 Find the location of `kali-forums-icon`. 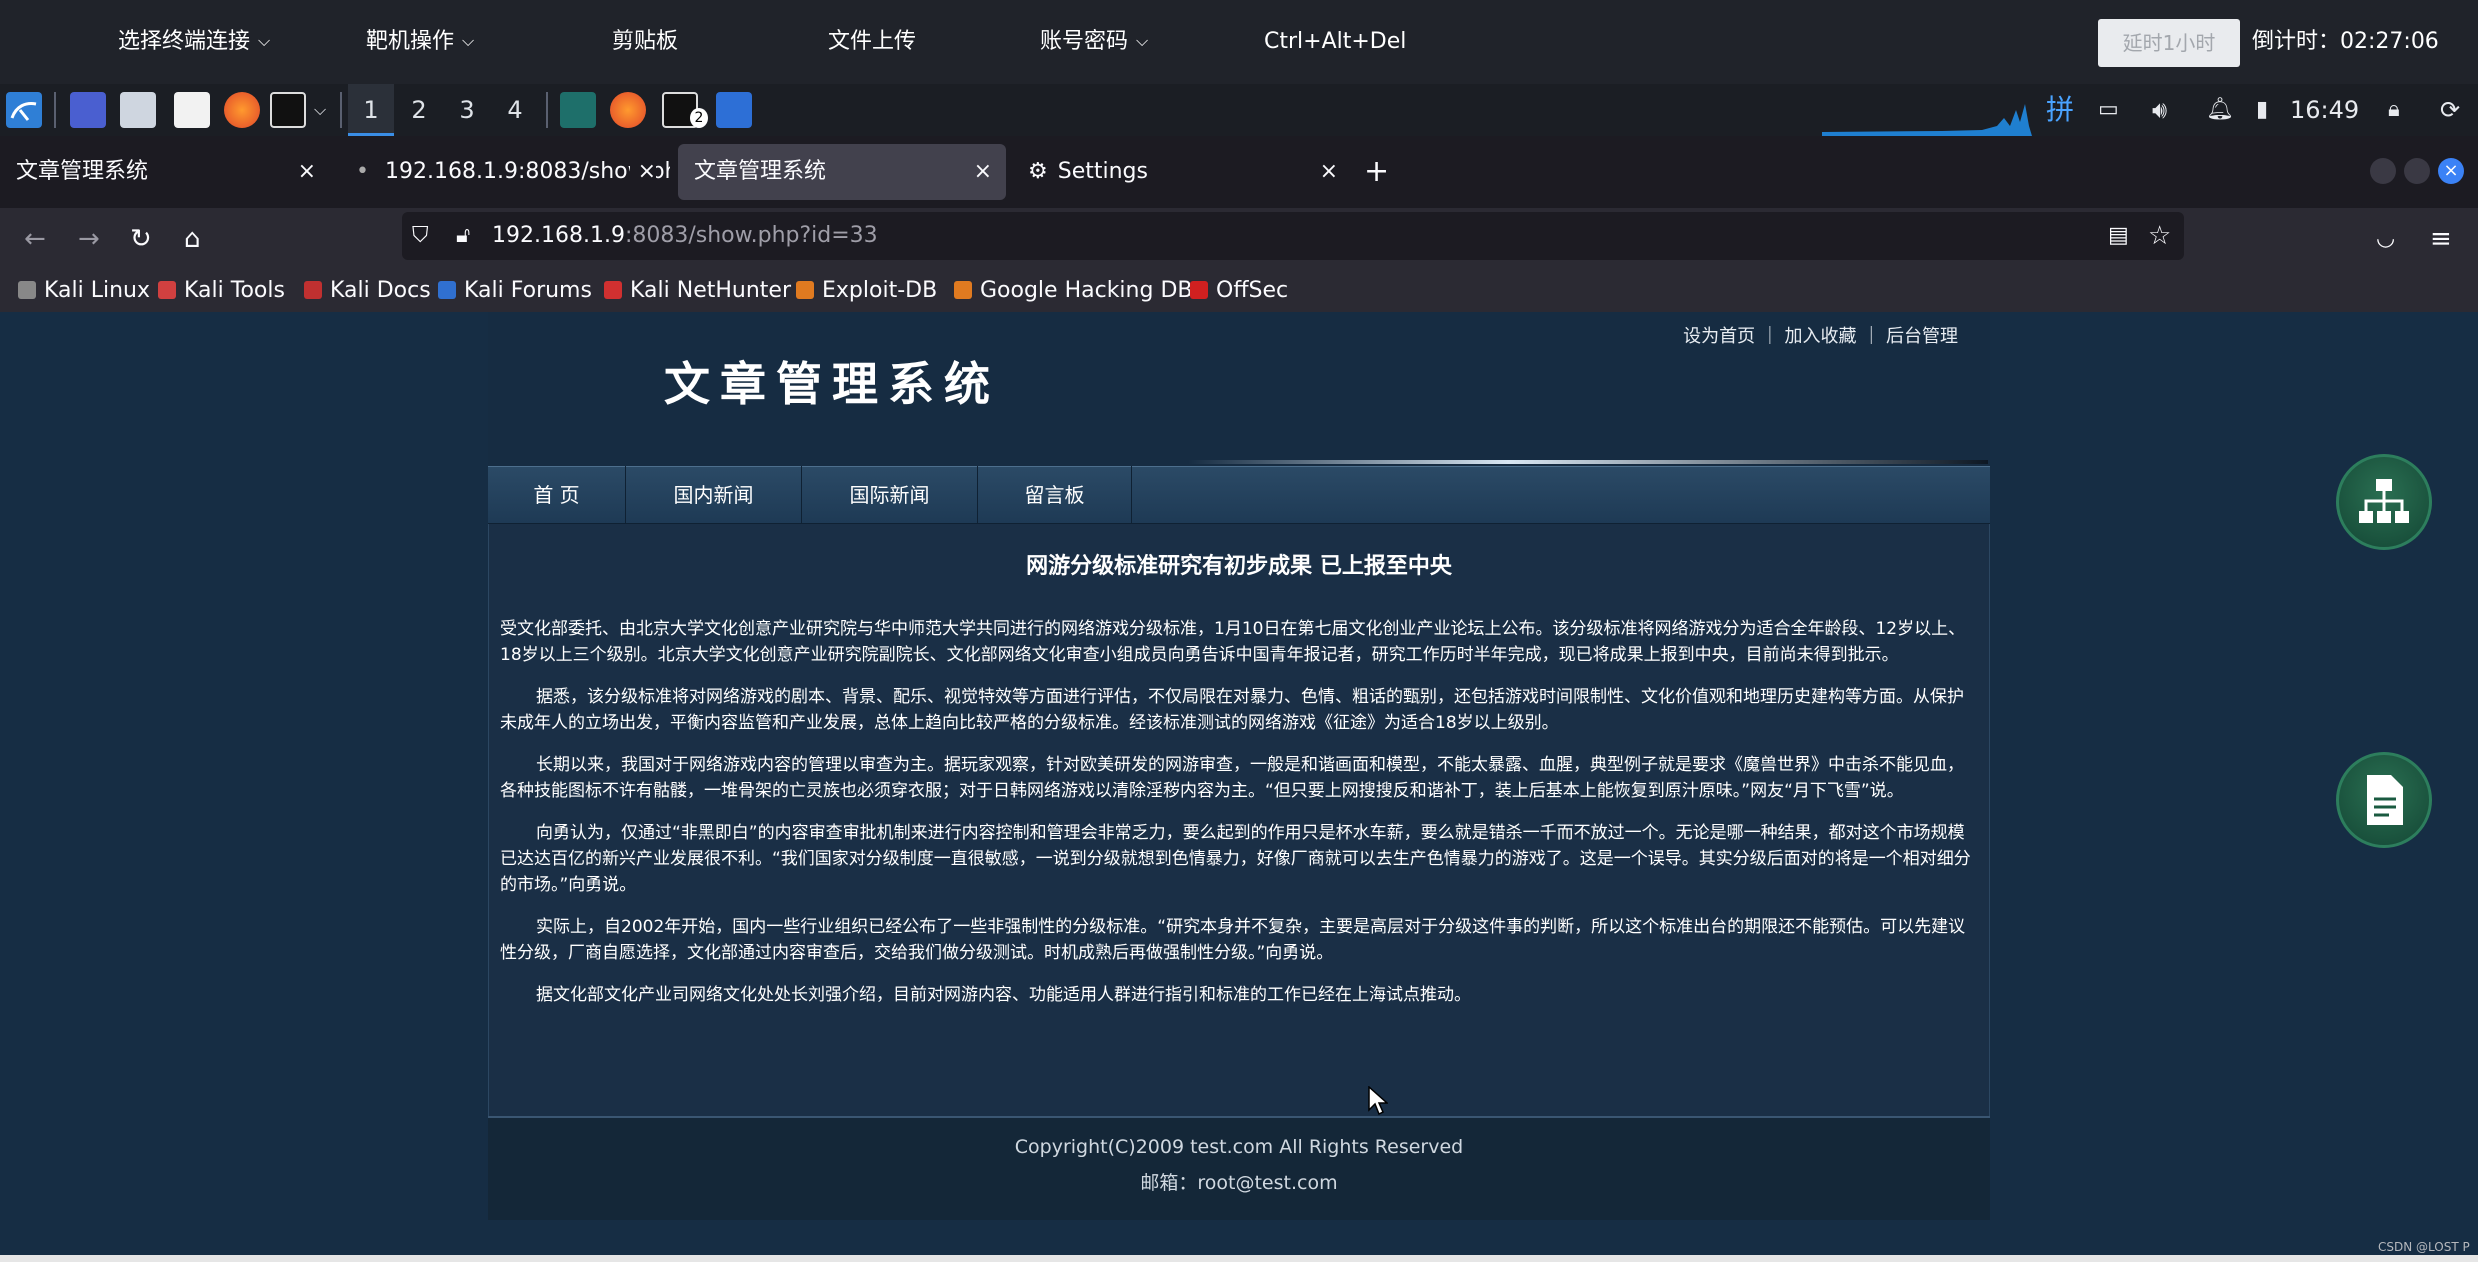

kali-forums-icon is located at coordinates (447, 290).